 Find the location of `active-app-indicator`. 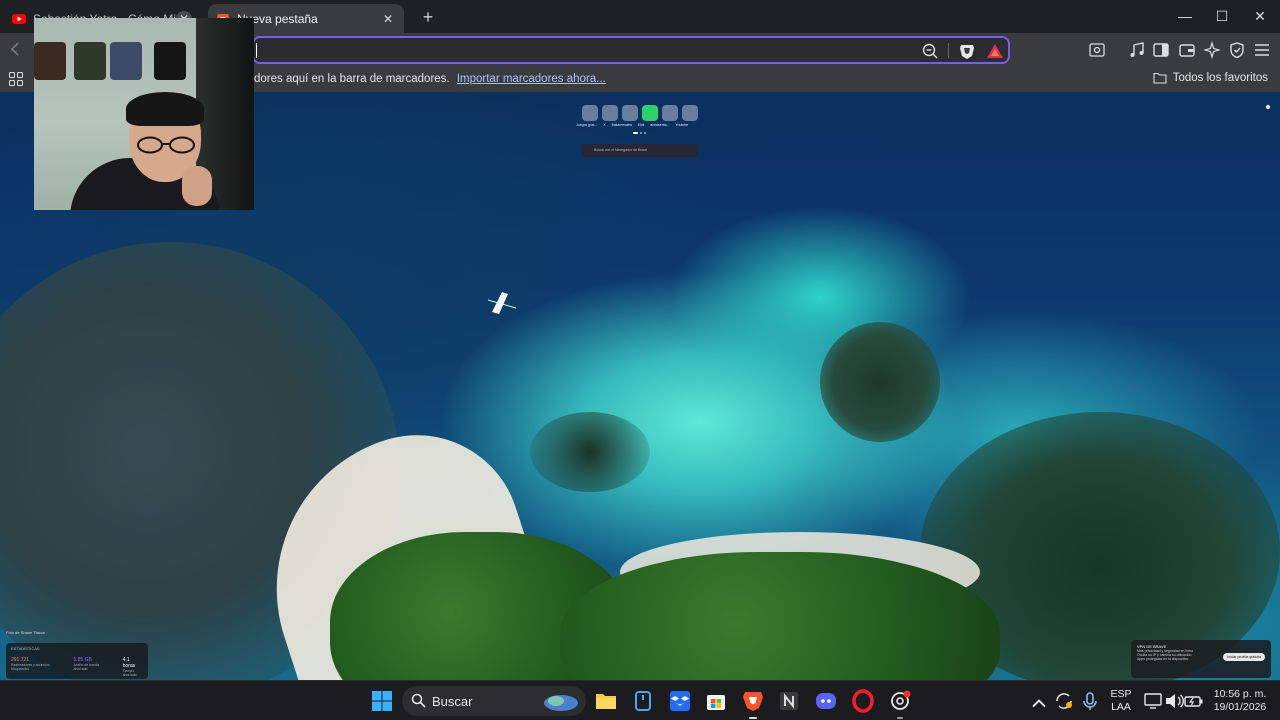

active-app-indicator is located at coordinates (753, 718).